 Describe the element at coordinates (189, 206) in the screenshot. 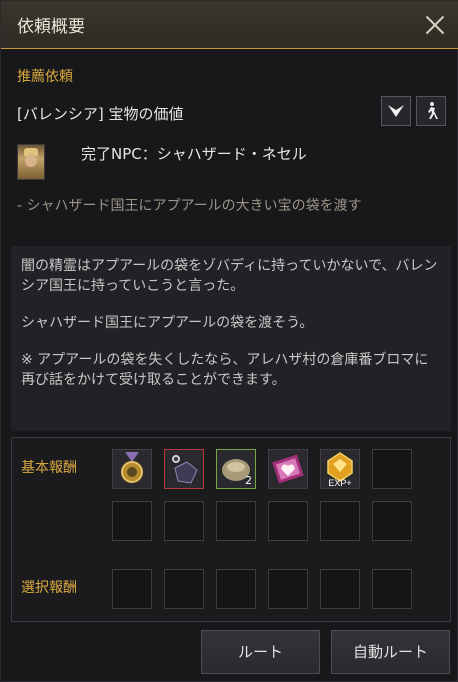

I see `quest-objective: - シャハザード国王にアプアールの大きい宝の袋を渡す` at that location.